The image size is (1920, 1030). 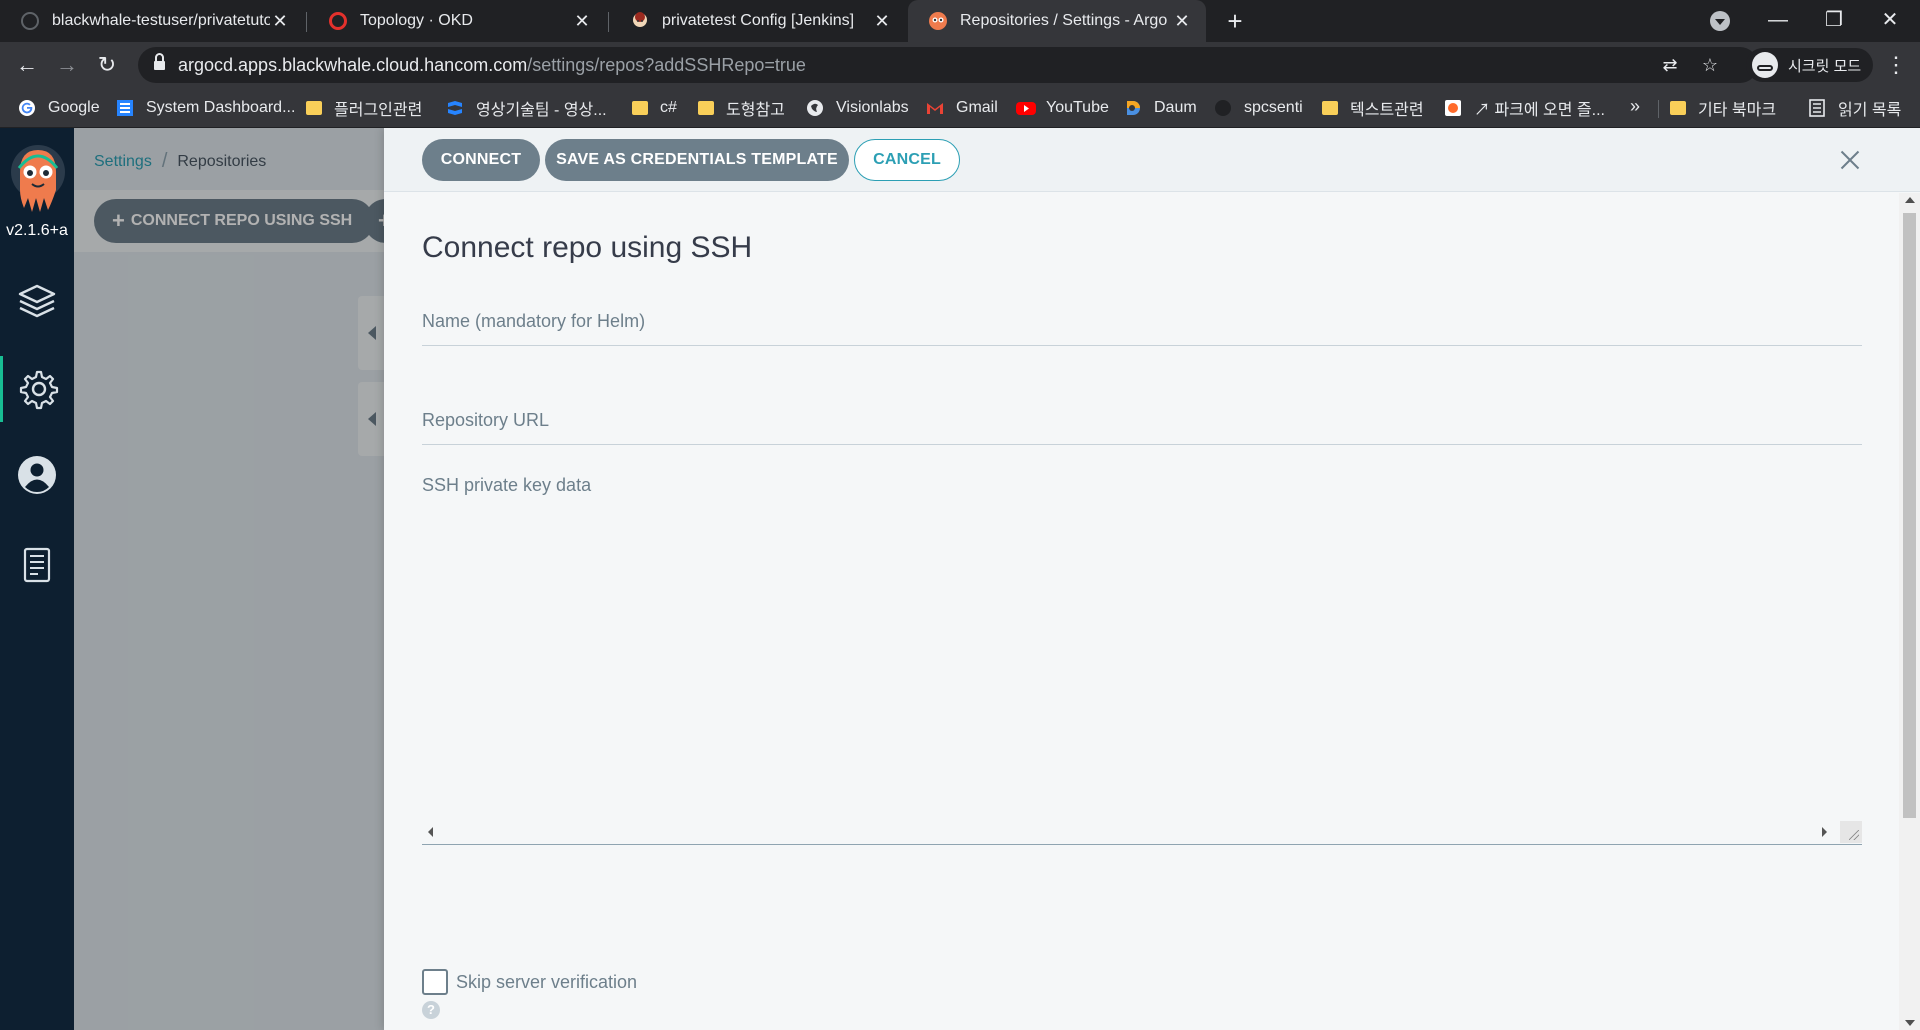 I want to click on connect-button: CONNECT, so click(x=481, y=160).